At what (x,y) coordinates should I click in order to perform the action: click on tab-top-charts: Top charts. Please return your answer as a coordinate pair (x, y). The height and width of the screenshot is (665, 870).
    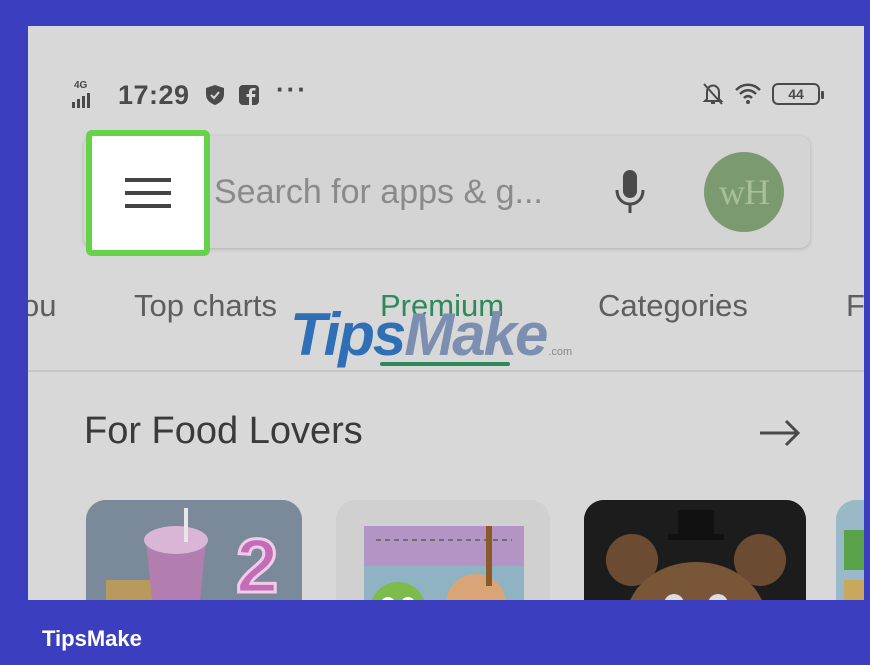
    Looking at the image, I should click on (205, 306).